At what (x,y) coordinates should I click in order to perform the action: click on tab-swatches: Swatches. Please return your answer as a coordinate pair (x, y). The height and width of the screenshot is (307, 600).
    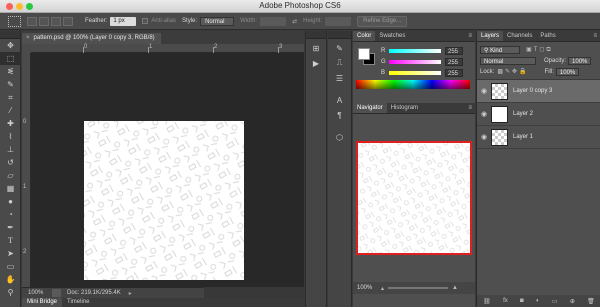
    Looking at the image, I should click on (392, 36).